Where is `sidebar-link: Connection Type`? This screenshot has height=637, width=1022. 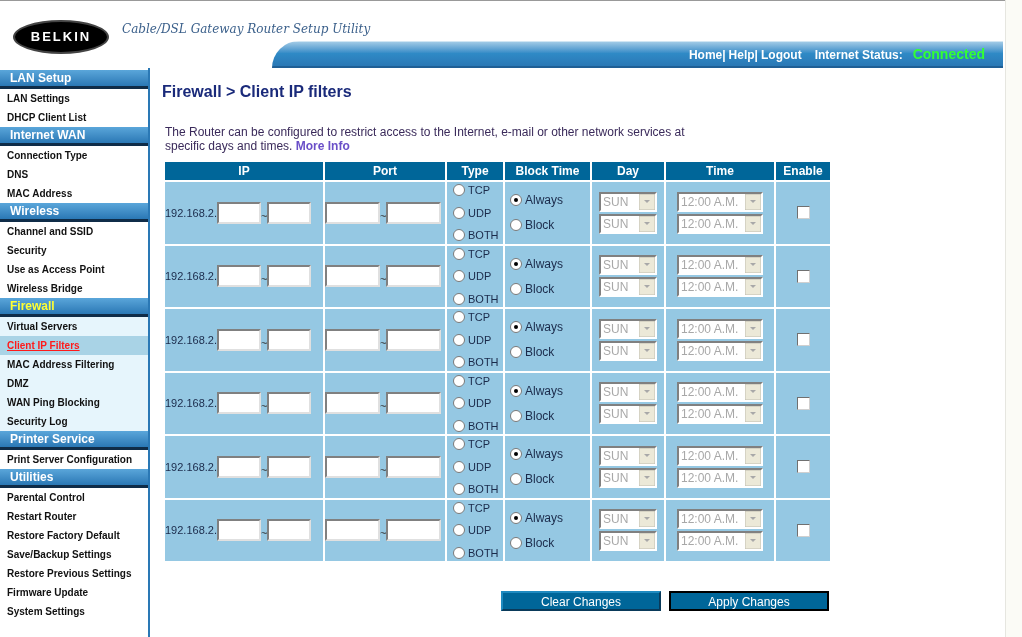
sidebar-link: Connection Type is located at coordinates (74, 155).